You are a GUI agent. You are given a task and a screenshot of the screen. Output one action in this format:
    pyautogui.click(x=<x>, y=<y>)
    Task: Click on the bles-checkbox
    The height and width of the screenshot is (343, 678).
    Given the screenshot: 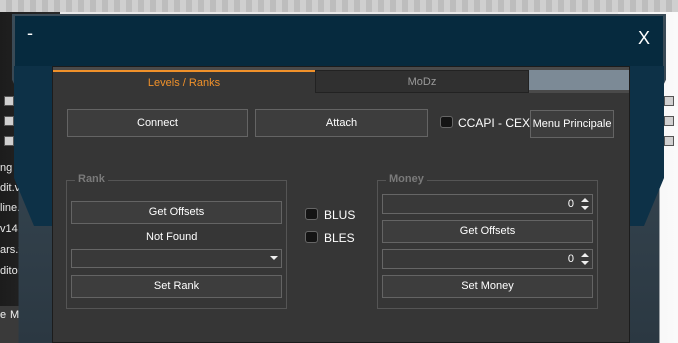 What is the action you would take?
    pyautogui.click(x=311, y=237)
    